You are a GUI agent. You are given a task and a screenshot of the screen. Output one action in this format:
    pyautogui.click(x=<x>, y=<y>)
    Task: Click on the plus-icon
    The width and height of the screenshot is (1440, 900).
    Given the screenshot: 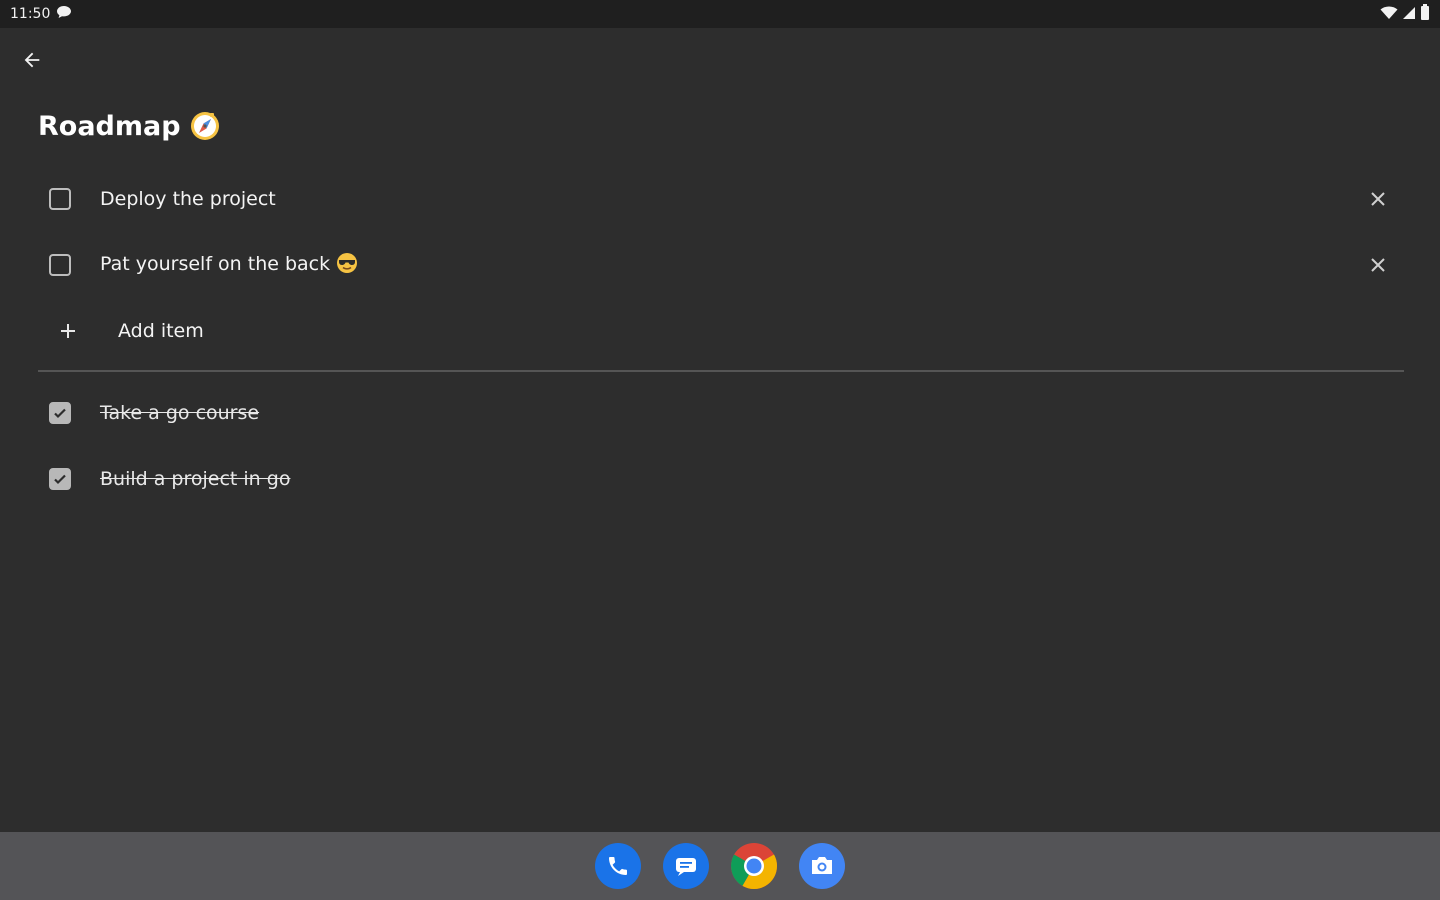 What is the action you would take?
    pyautogui.click(x=68, y=331)
    